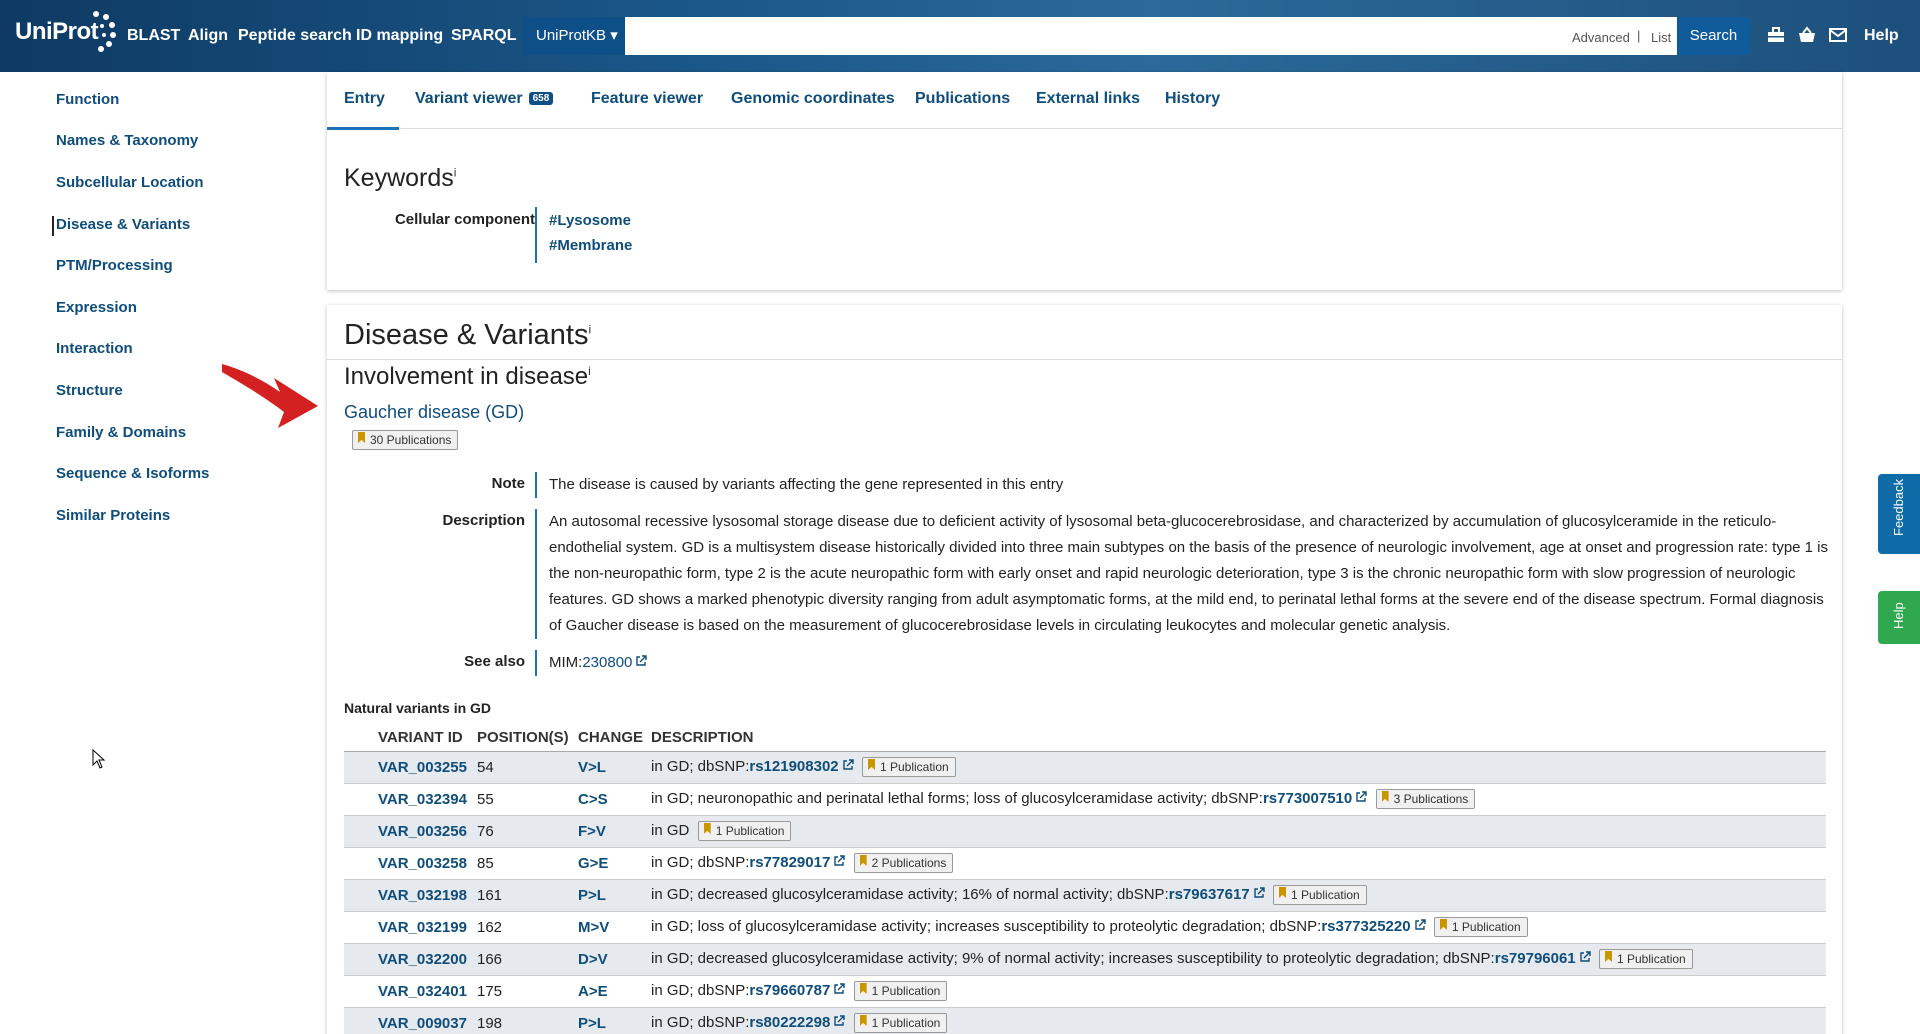  I want to click on variant-change-cell: G>E, so click(614, 863).